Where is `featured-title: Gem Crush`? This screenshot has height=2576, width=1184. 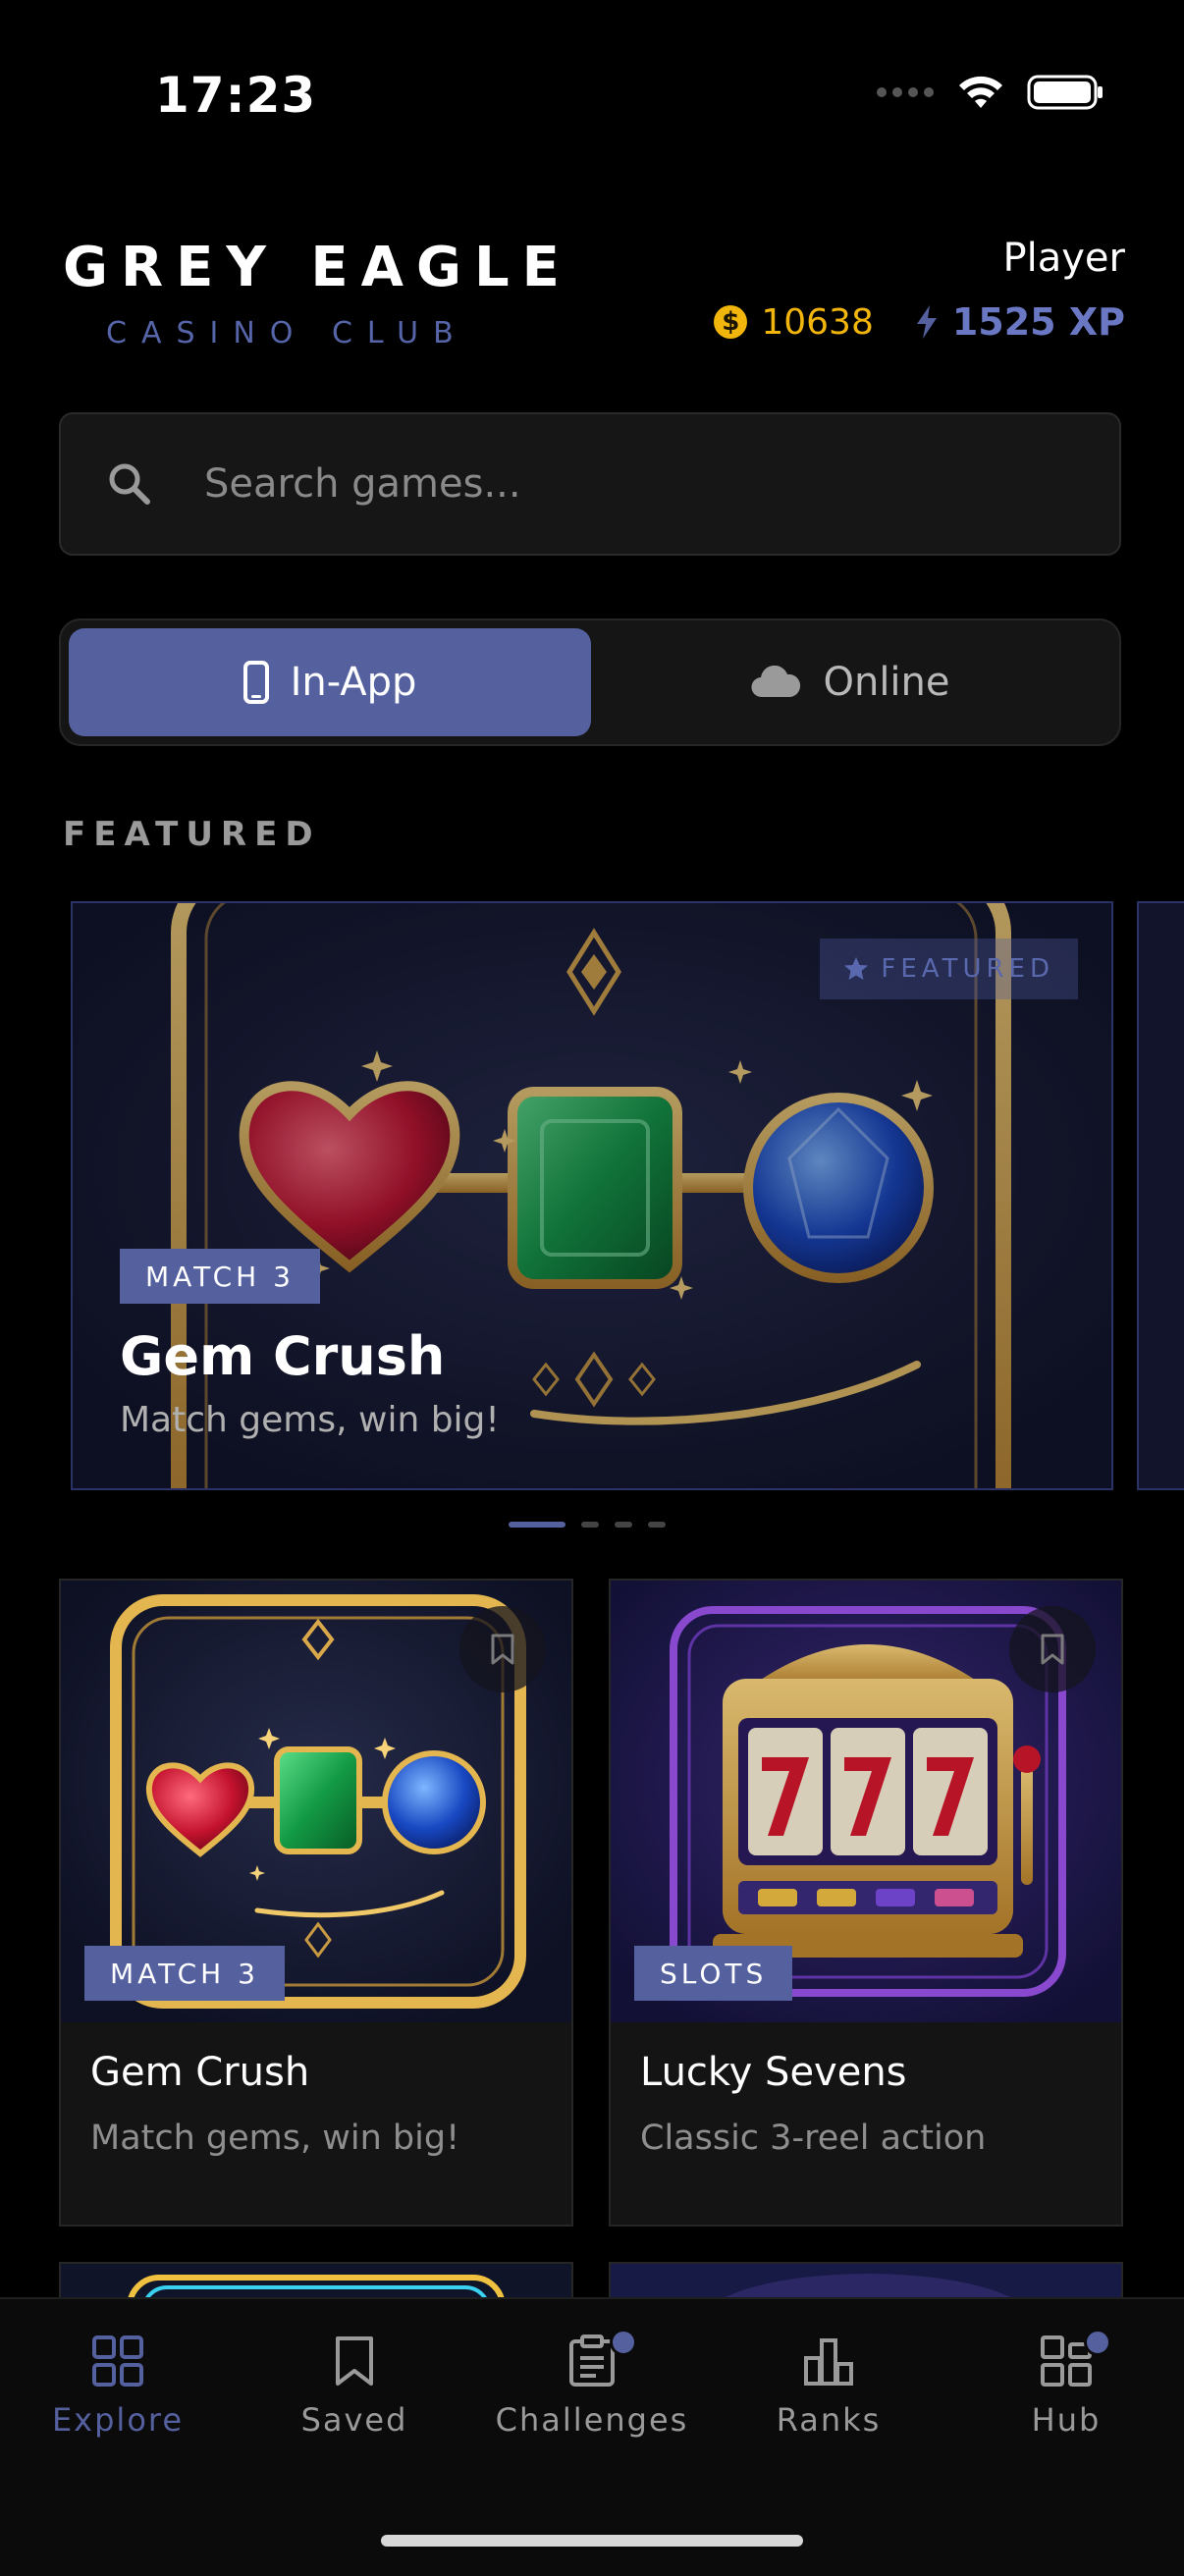 featured-title: Gem Crush is located at coordinates (283, 1356).